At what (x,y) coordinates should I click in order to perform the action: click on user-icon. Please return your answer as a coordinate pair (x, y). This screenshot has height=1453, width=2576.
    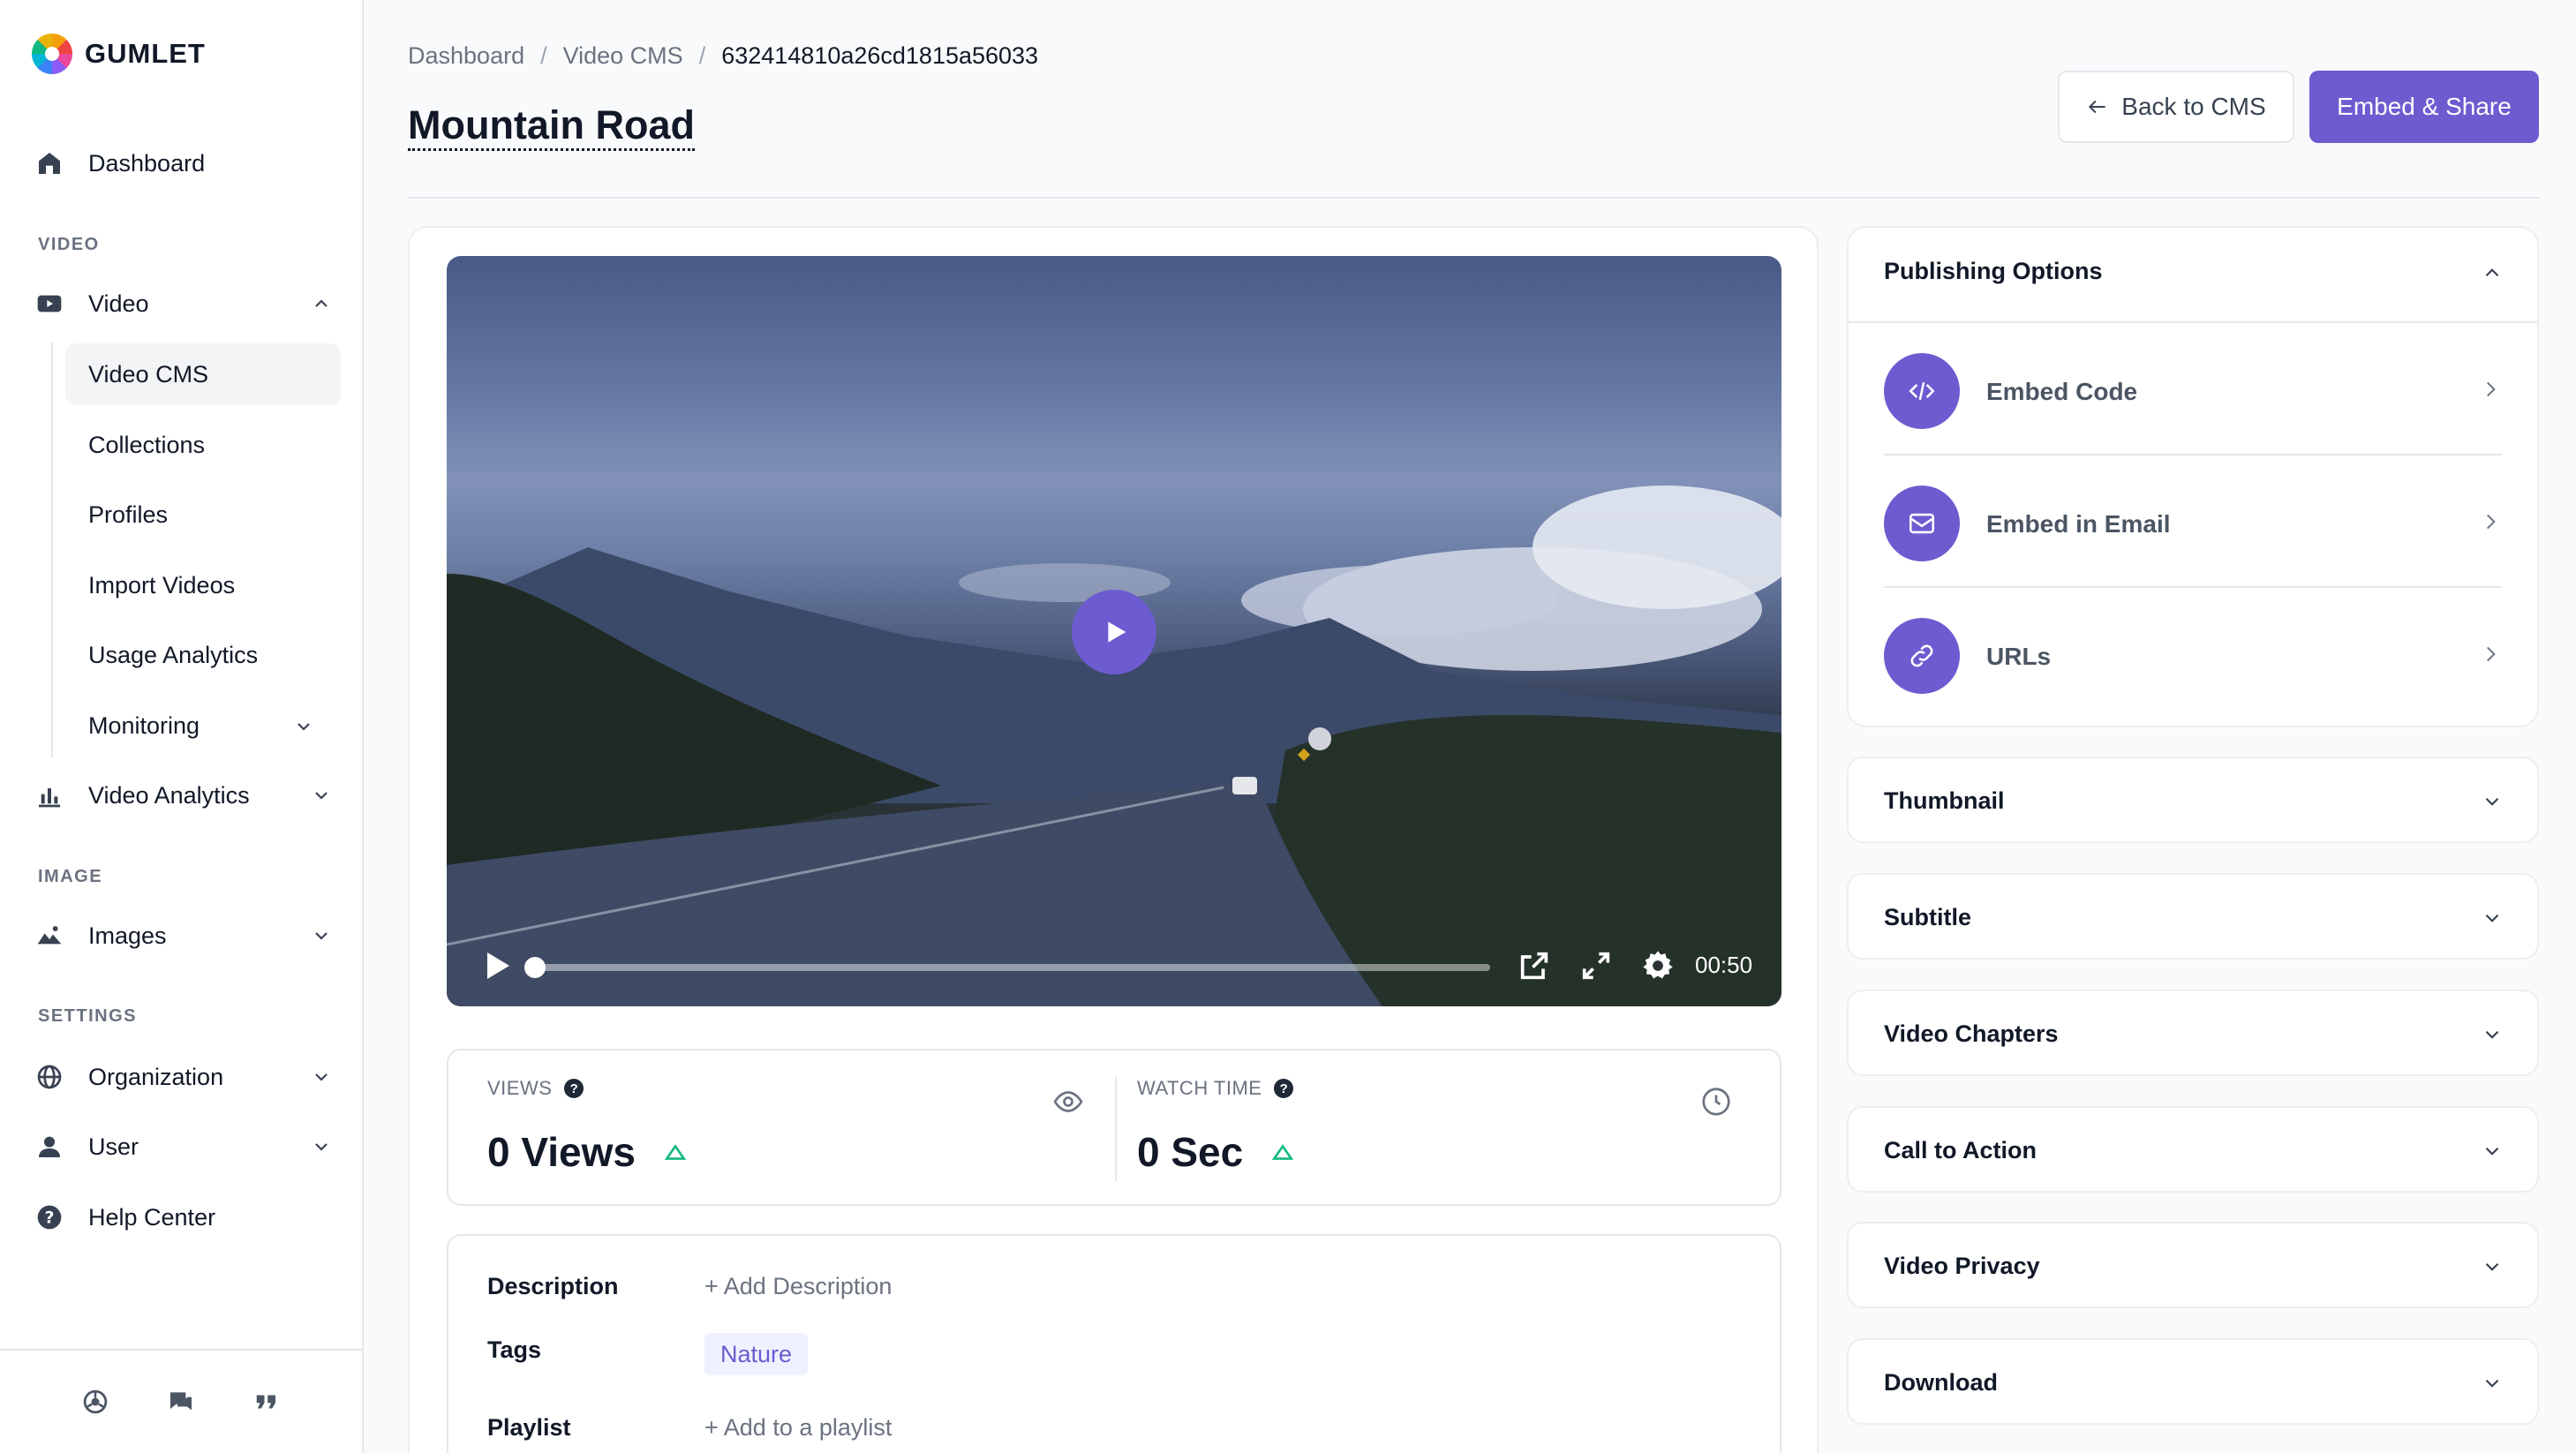
    Looking at the image, I should click on (50, 1146).